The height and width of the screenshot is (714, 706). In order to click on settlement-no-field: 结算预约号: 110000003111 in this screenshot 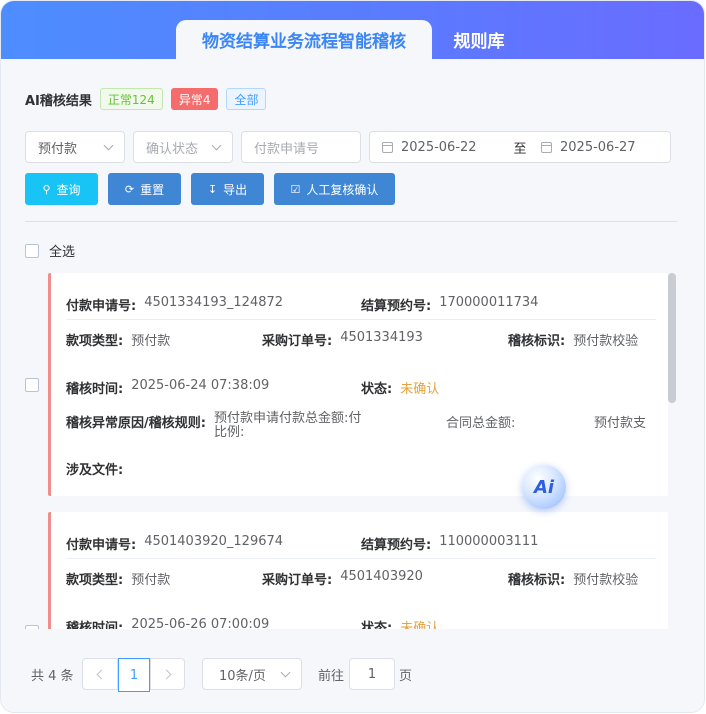, I will do `click(449, 543)`.